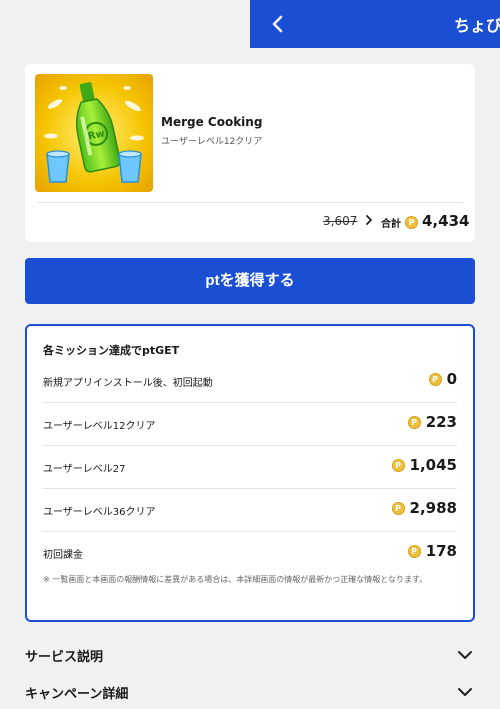 The width and height of the screenshot is (500, 709). Describe the element at coordinates (446, 221) in the screenshot. I see `total-points: 4,434` at that location.